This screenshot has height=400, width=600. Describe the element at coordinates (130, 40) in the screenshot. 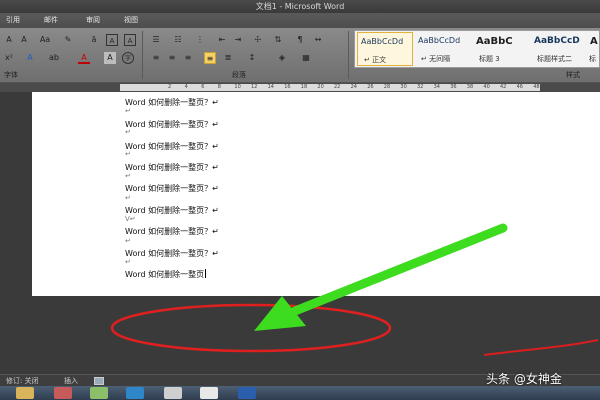

I see `enclose-char-icon: A` at that location.